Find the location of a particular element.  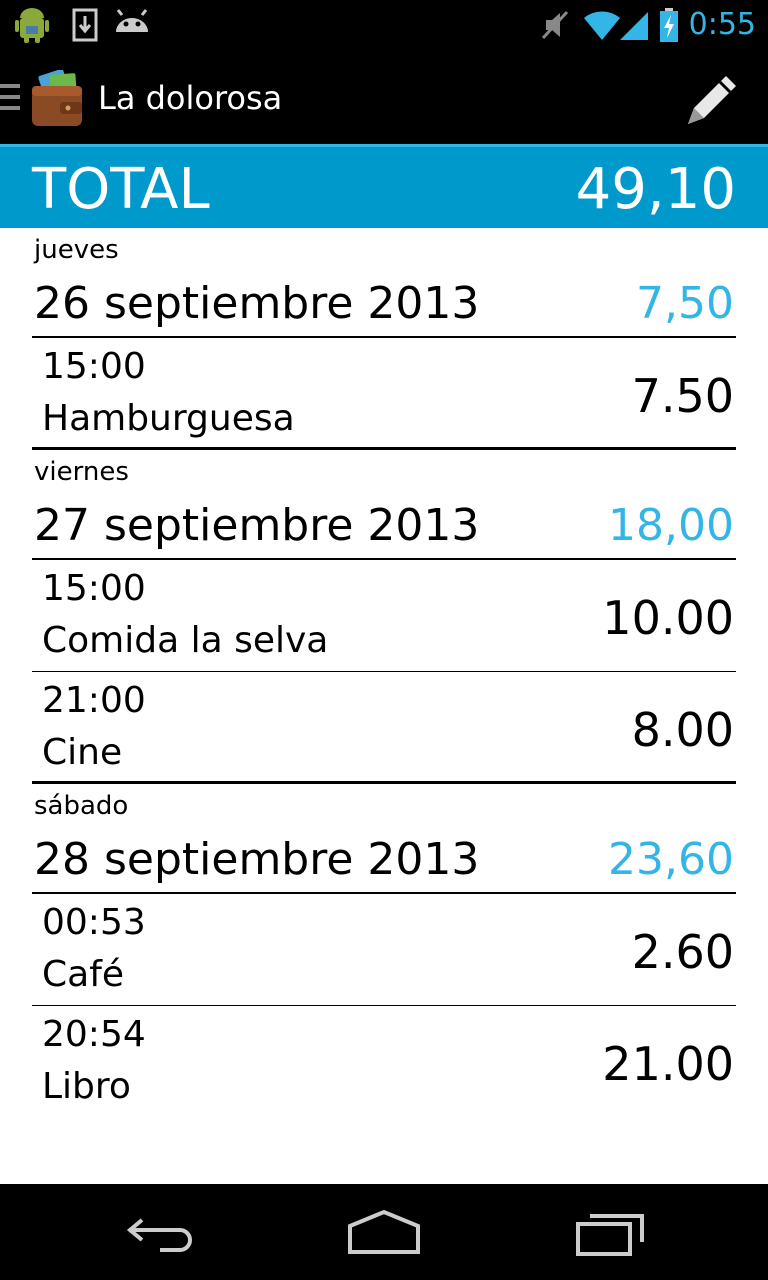

expense-row: 00:53 Café 2.60 is located at coordinates (384, 950).